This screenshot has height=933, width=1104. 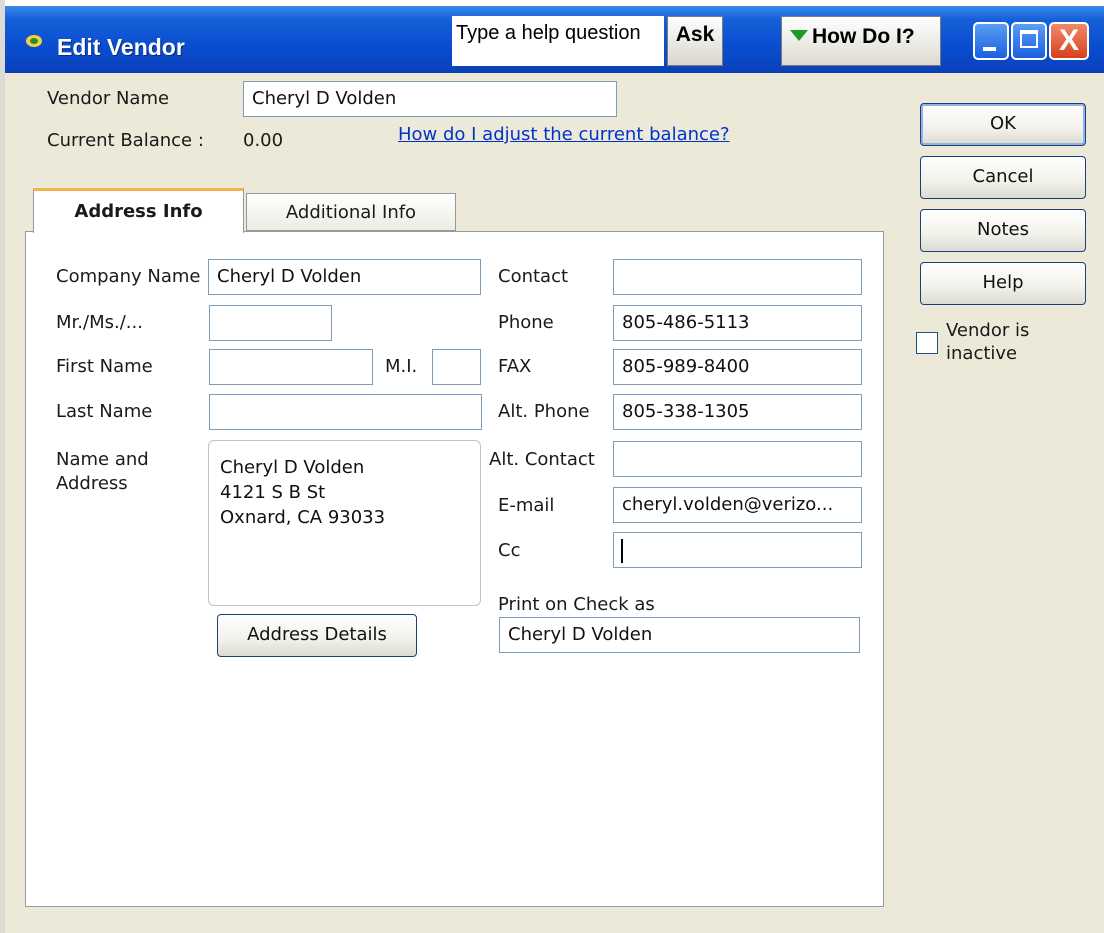 What do you see at coordinates (92, 483) in the screenshot?
I see `name-address-label-line2: Address` at bounding box center [92, 483].